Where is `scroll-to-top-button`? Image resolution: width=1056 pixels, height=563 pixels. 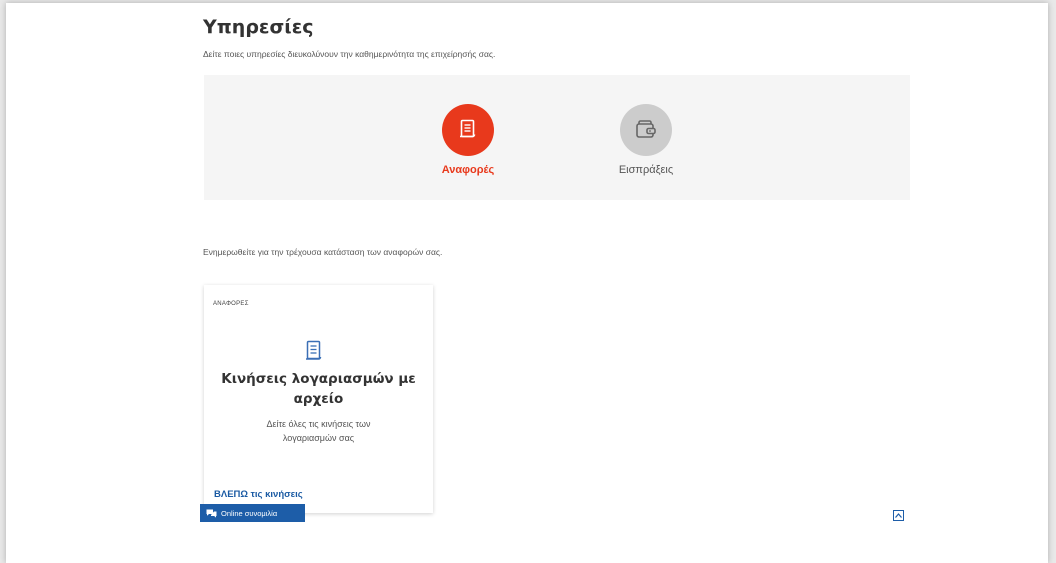
scroll-to-top-button is located at coordinates (898, 515).